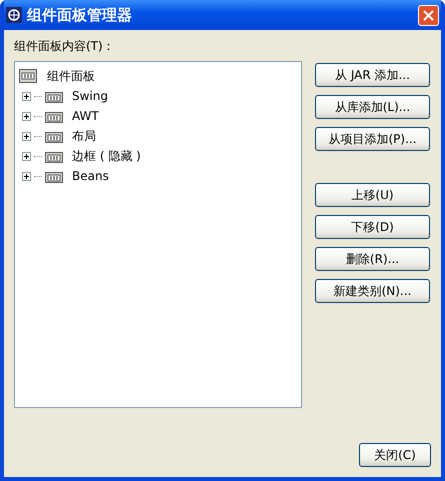 Image resolution: width=445 pixels, height=481 pixels. I want to click on tree-node: 组件面板, so click(71, 76).